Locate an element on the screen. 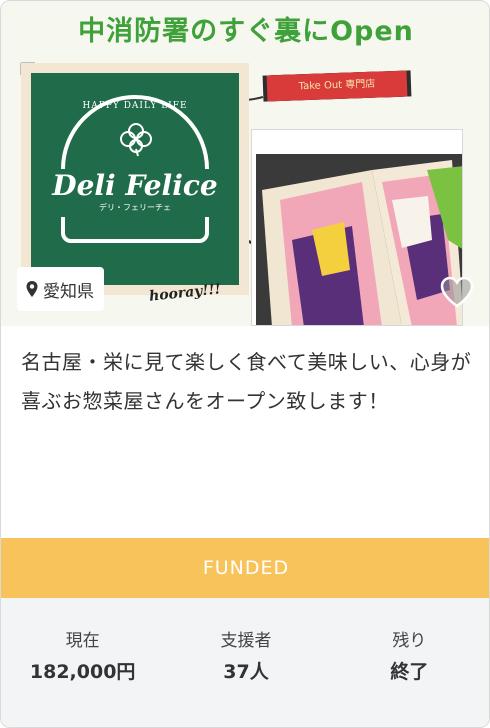 The height and width of the screenshot is (728, 490). stat-value: 37人 is located at coordinates (246, 672).